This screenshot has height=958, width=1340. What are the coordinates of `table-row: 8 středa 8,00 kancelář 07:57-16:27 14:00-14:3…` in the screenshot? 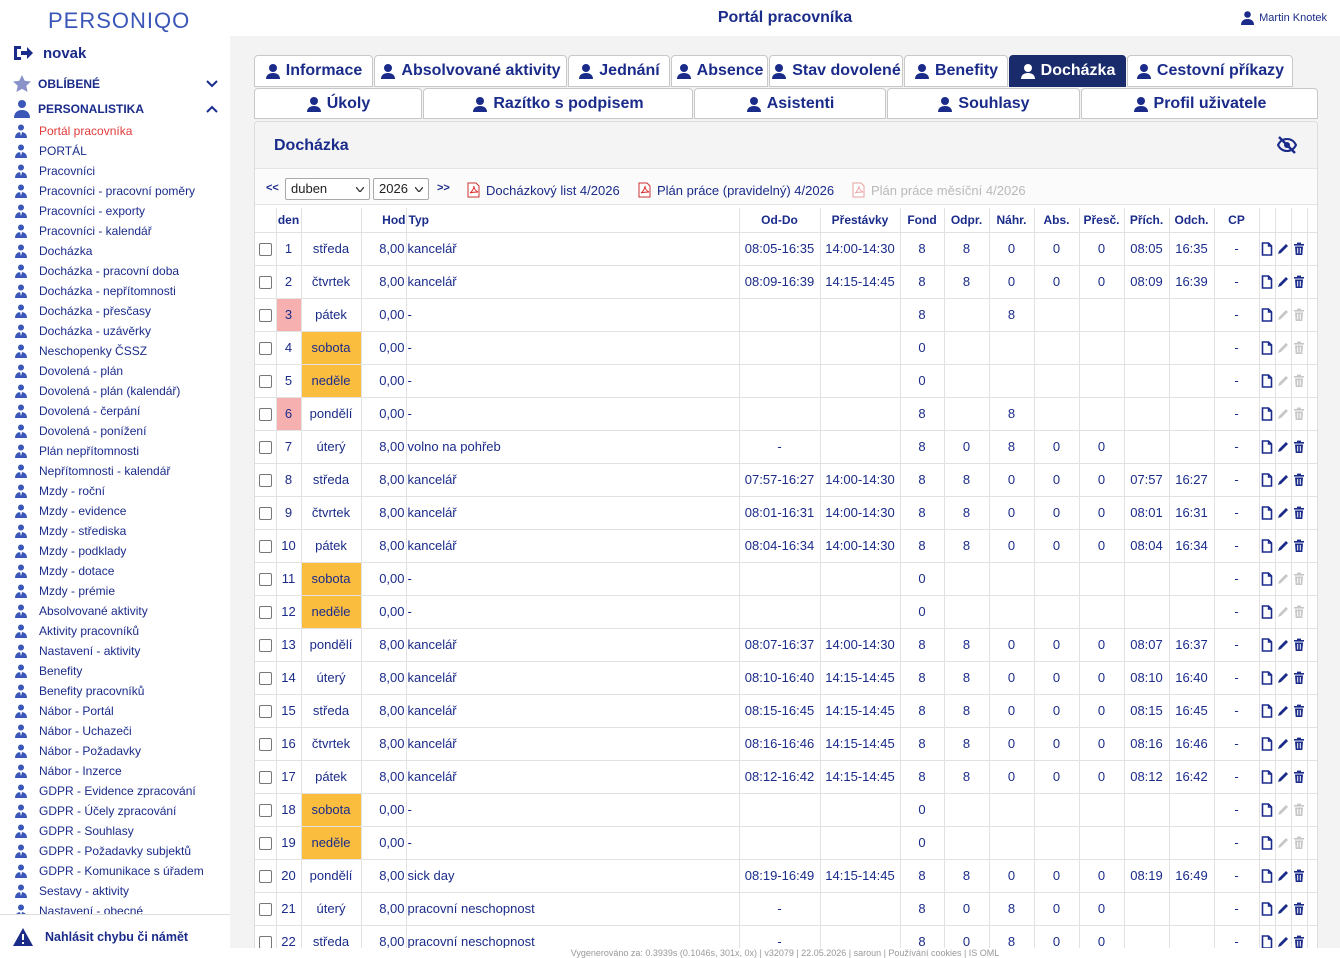 It's located at (786, 480).